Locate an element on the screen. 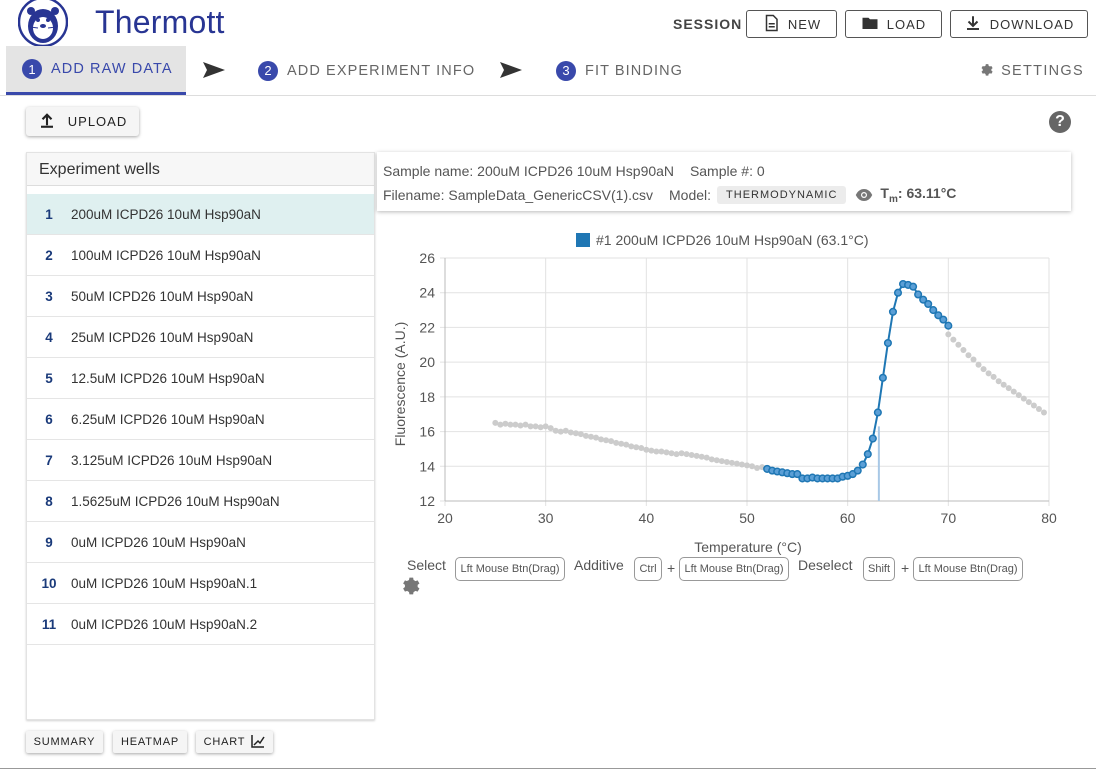 The width and height of the screenshot is (1096, 771). well-item: 8 1.5625uM ICPD26 10uM Hsp90aN is located at coordinates (200, 501).